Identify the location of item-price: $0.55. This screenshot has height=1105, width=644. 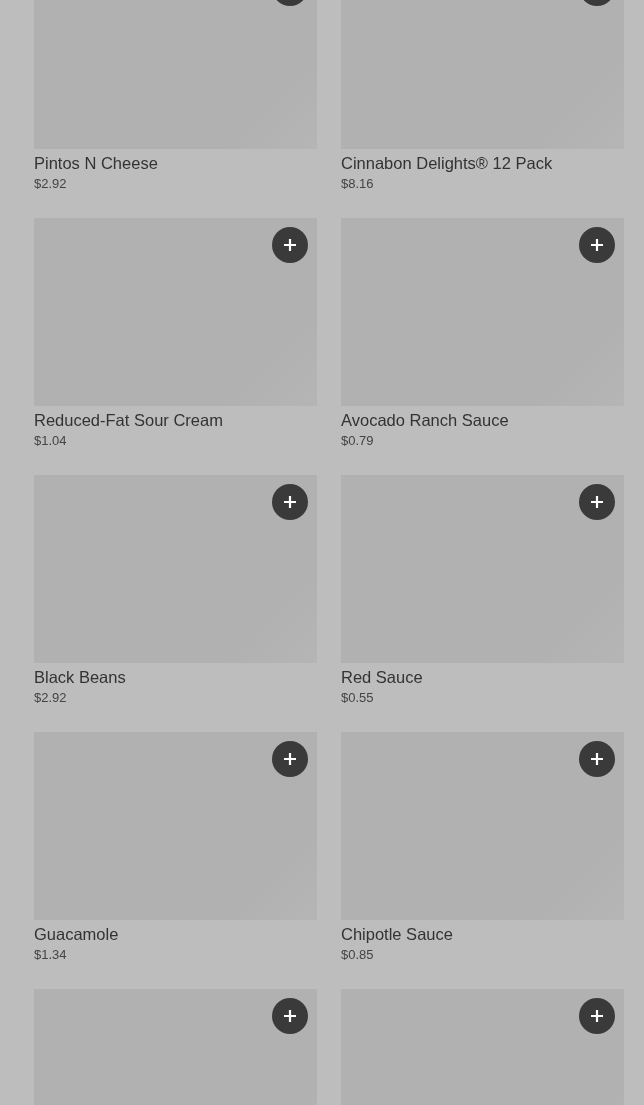
(358, 698).